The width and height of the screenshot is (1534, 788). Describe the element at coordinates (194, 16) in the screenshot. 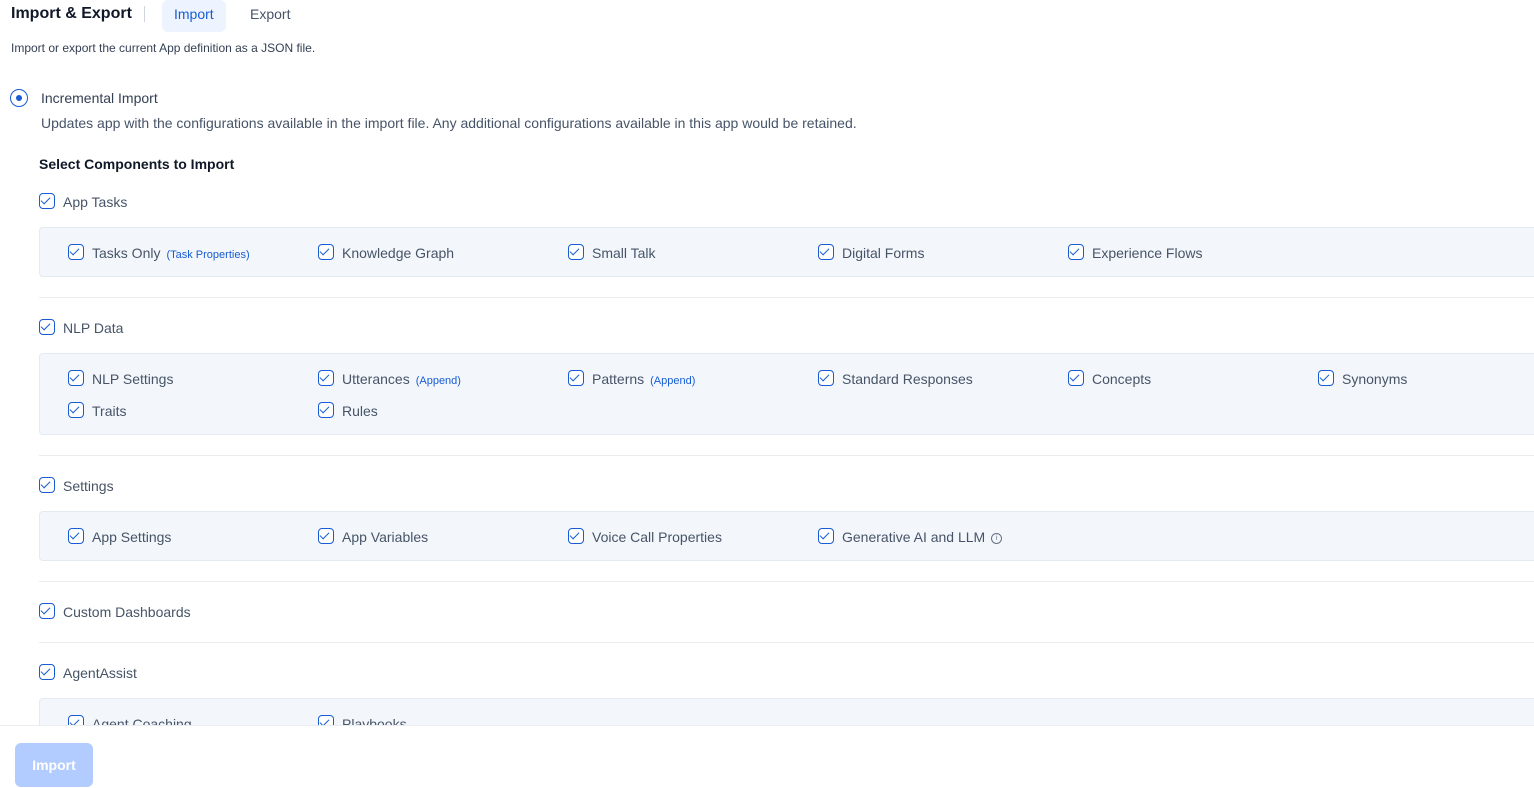

I see `tab-import: Import` at that location.